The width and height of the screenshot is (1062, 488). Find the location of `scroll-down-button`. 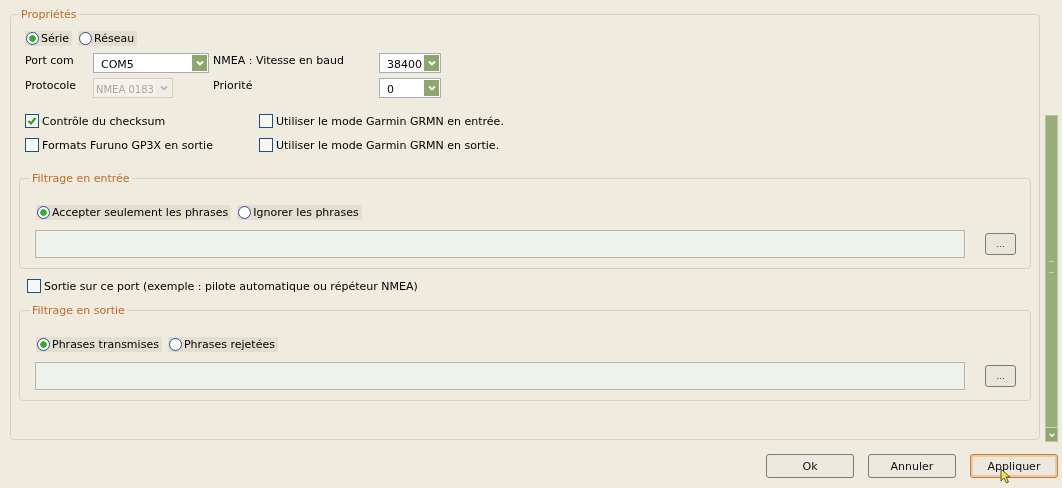

scroll-down-button is located at coordinates (1051, 434).